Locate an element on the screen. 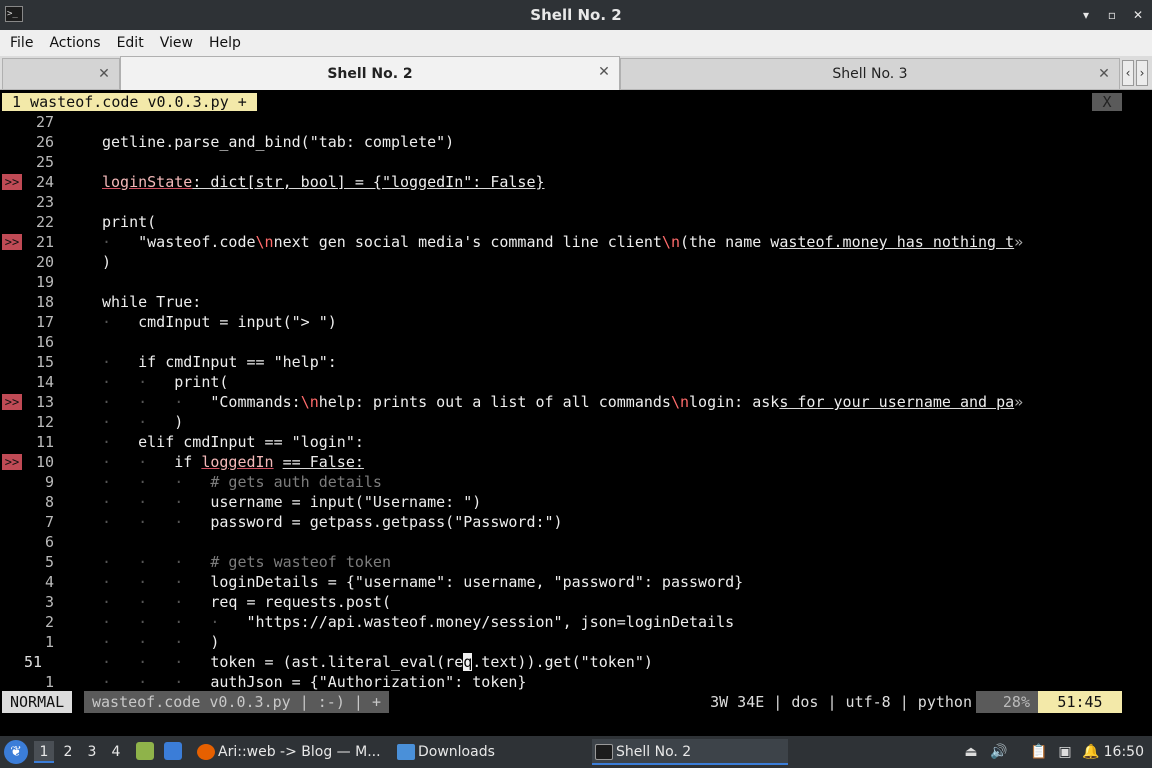 The image size is (1152, 768). task-downloads: Downloads is located at coordinates (492, 752).